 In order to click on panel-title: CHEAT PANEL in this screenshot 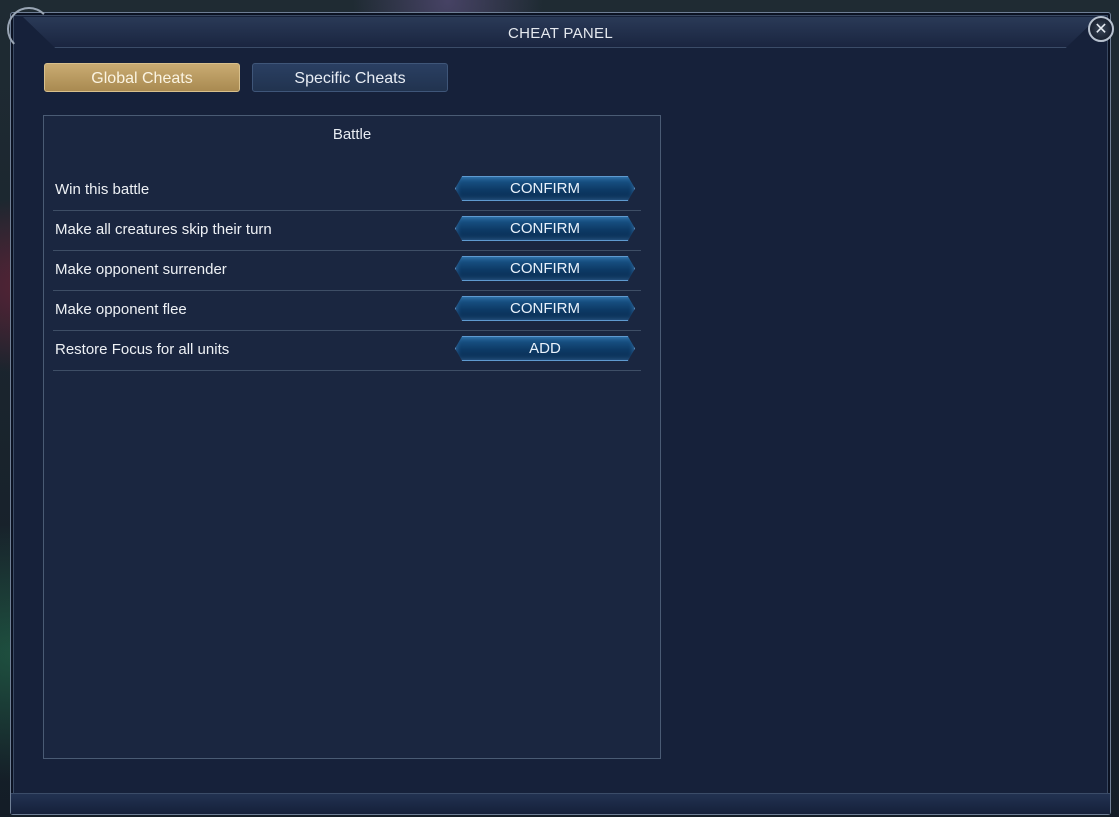, I will do `click(560, 33)`.